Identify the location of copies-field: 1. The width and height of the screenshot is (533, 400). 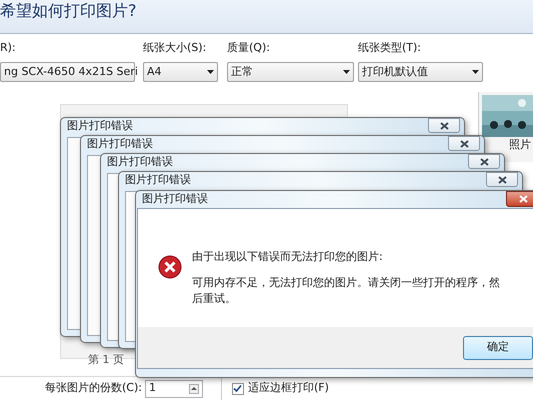
(173, 389).